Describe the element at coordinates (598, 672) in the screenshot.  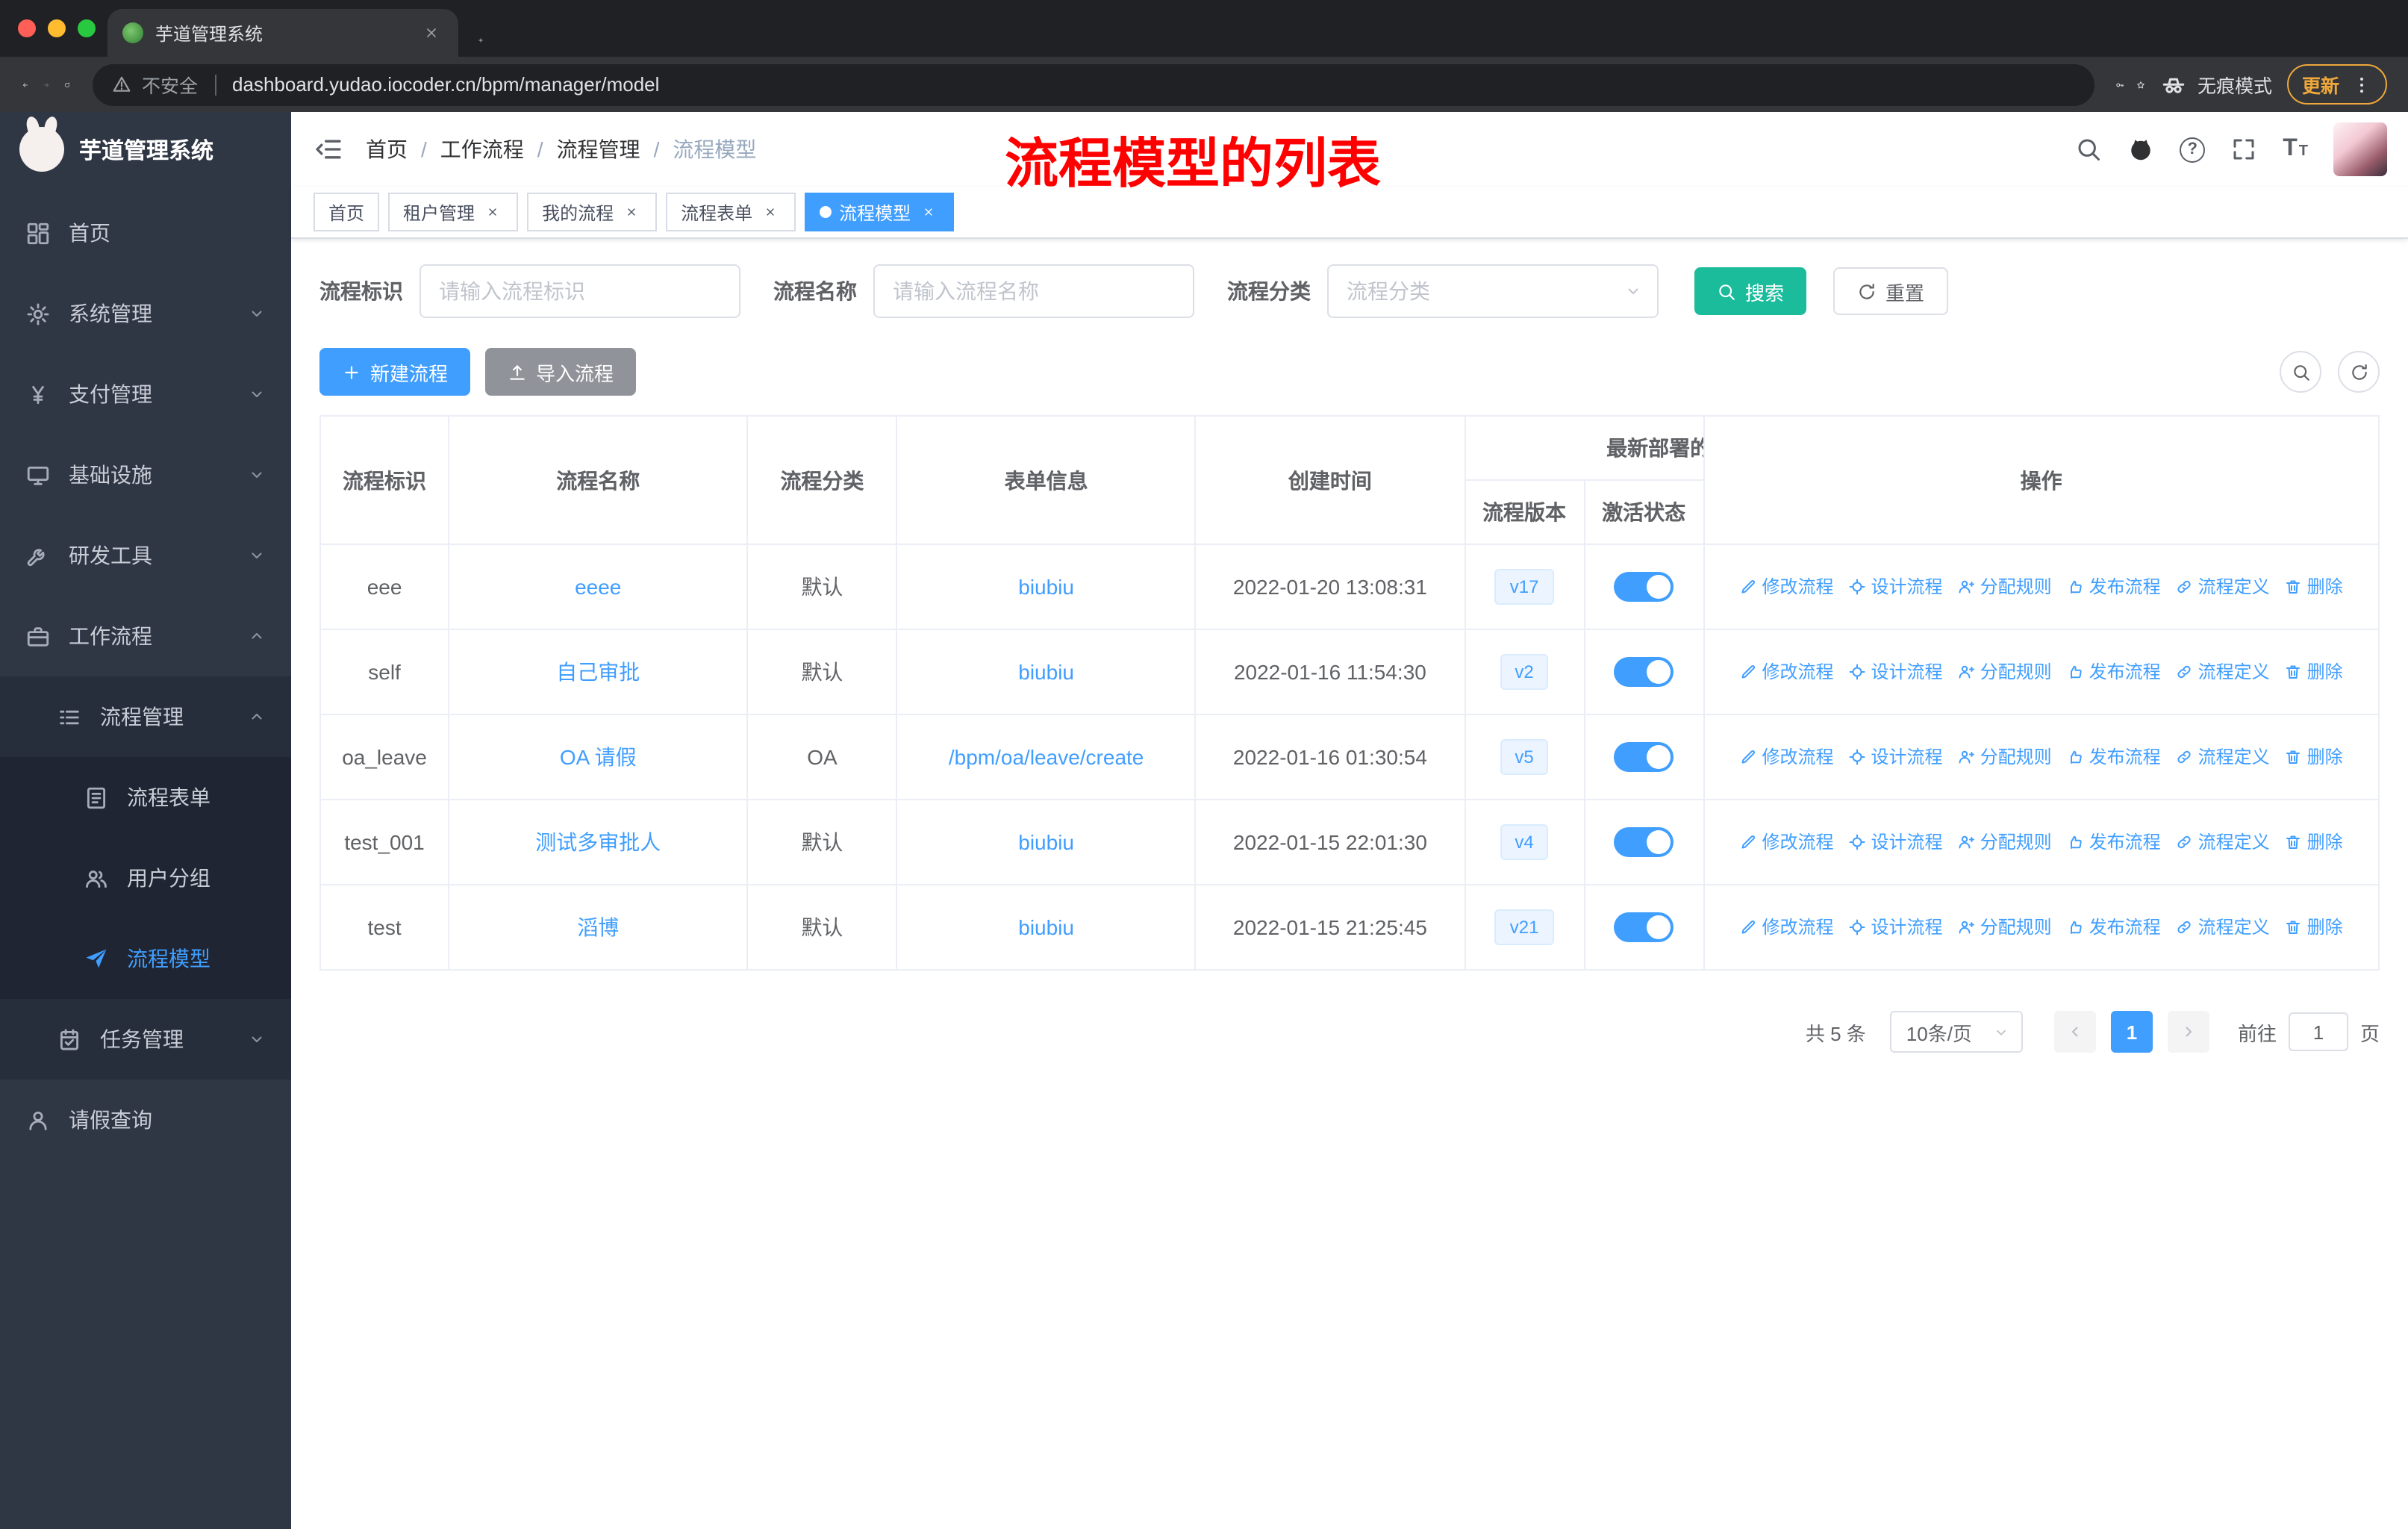
I see `process-name-link: 自己审批` at that location.